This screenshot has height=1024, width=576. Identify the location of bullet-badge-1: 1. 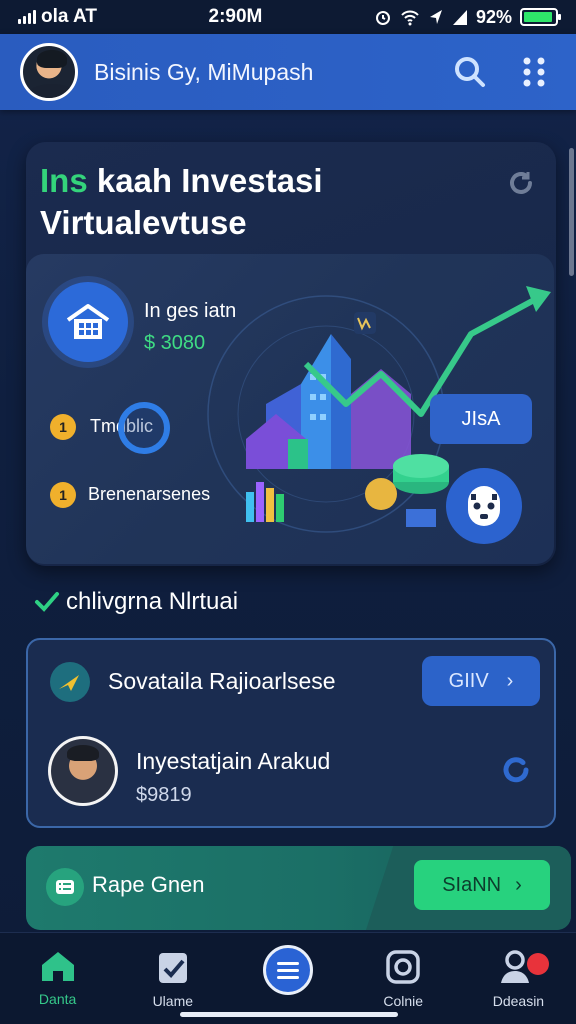
(63, 427).